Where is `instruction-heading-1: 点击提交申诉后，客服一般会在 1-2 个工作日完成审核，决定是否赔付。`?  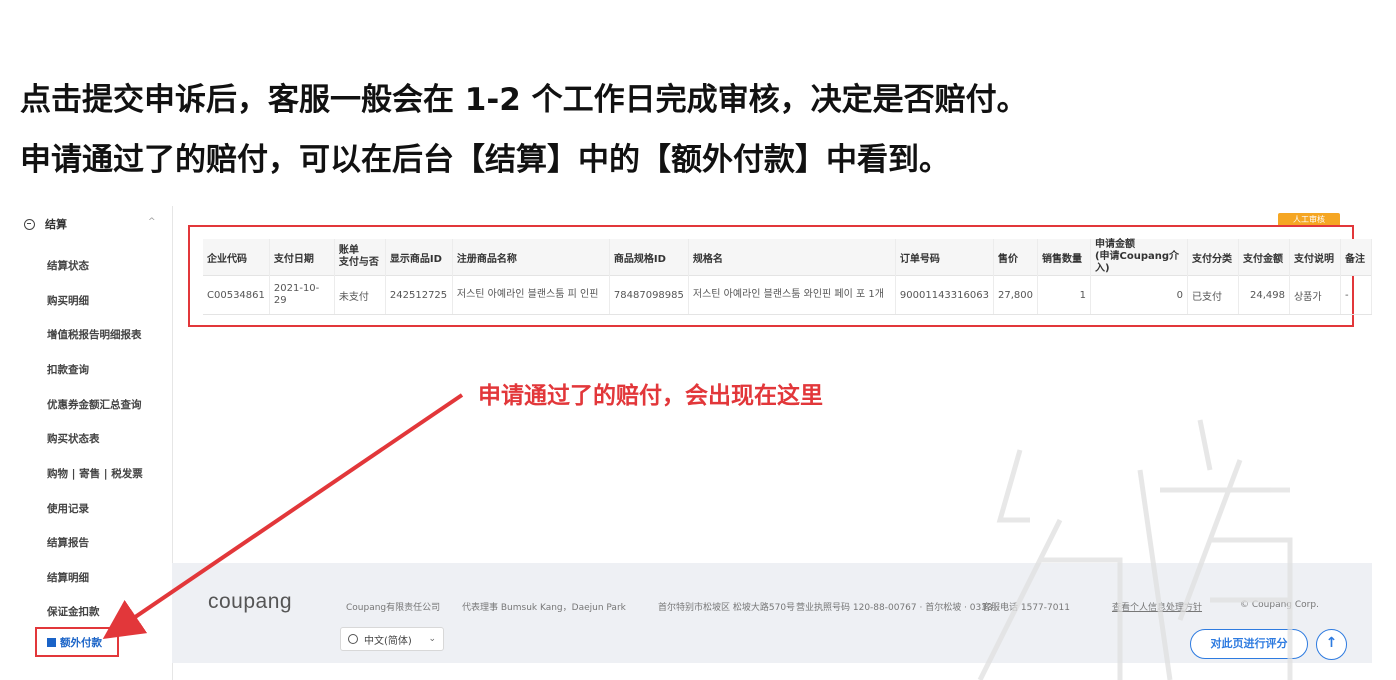 instruction-heading-1: 点击提交申诉后，客服一般会在 1-2 个工作日完成审核，决定是否赔付。 is located at coordinates (524, 100).